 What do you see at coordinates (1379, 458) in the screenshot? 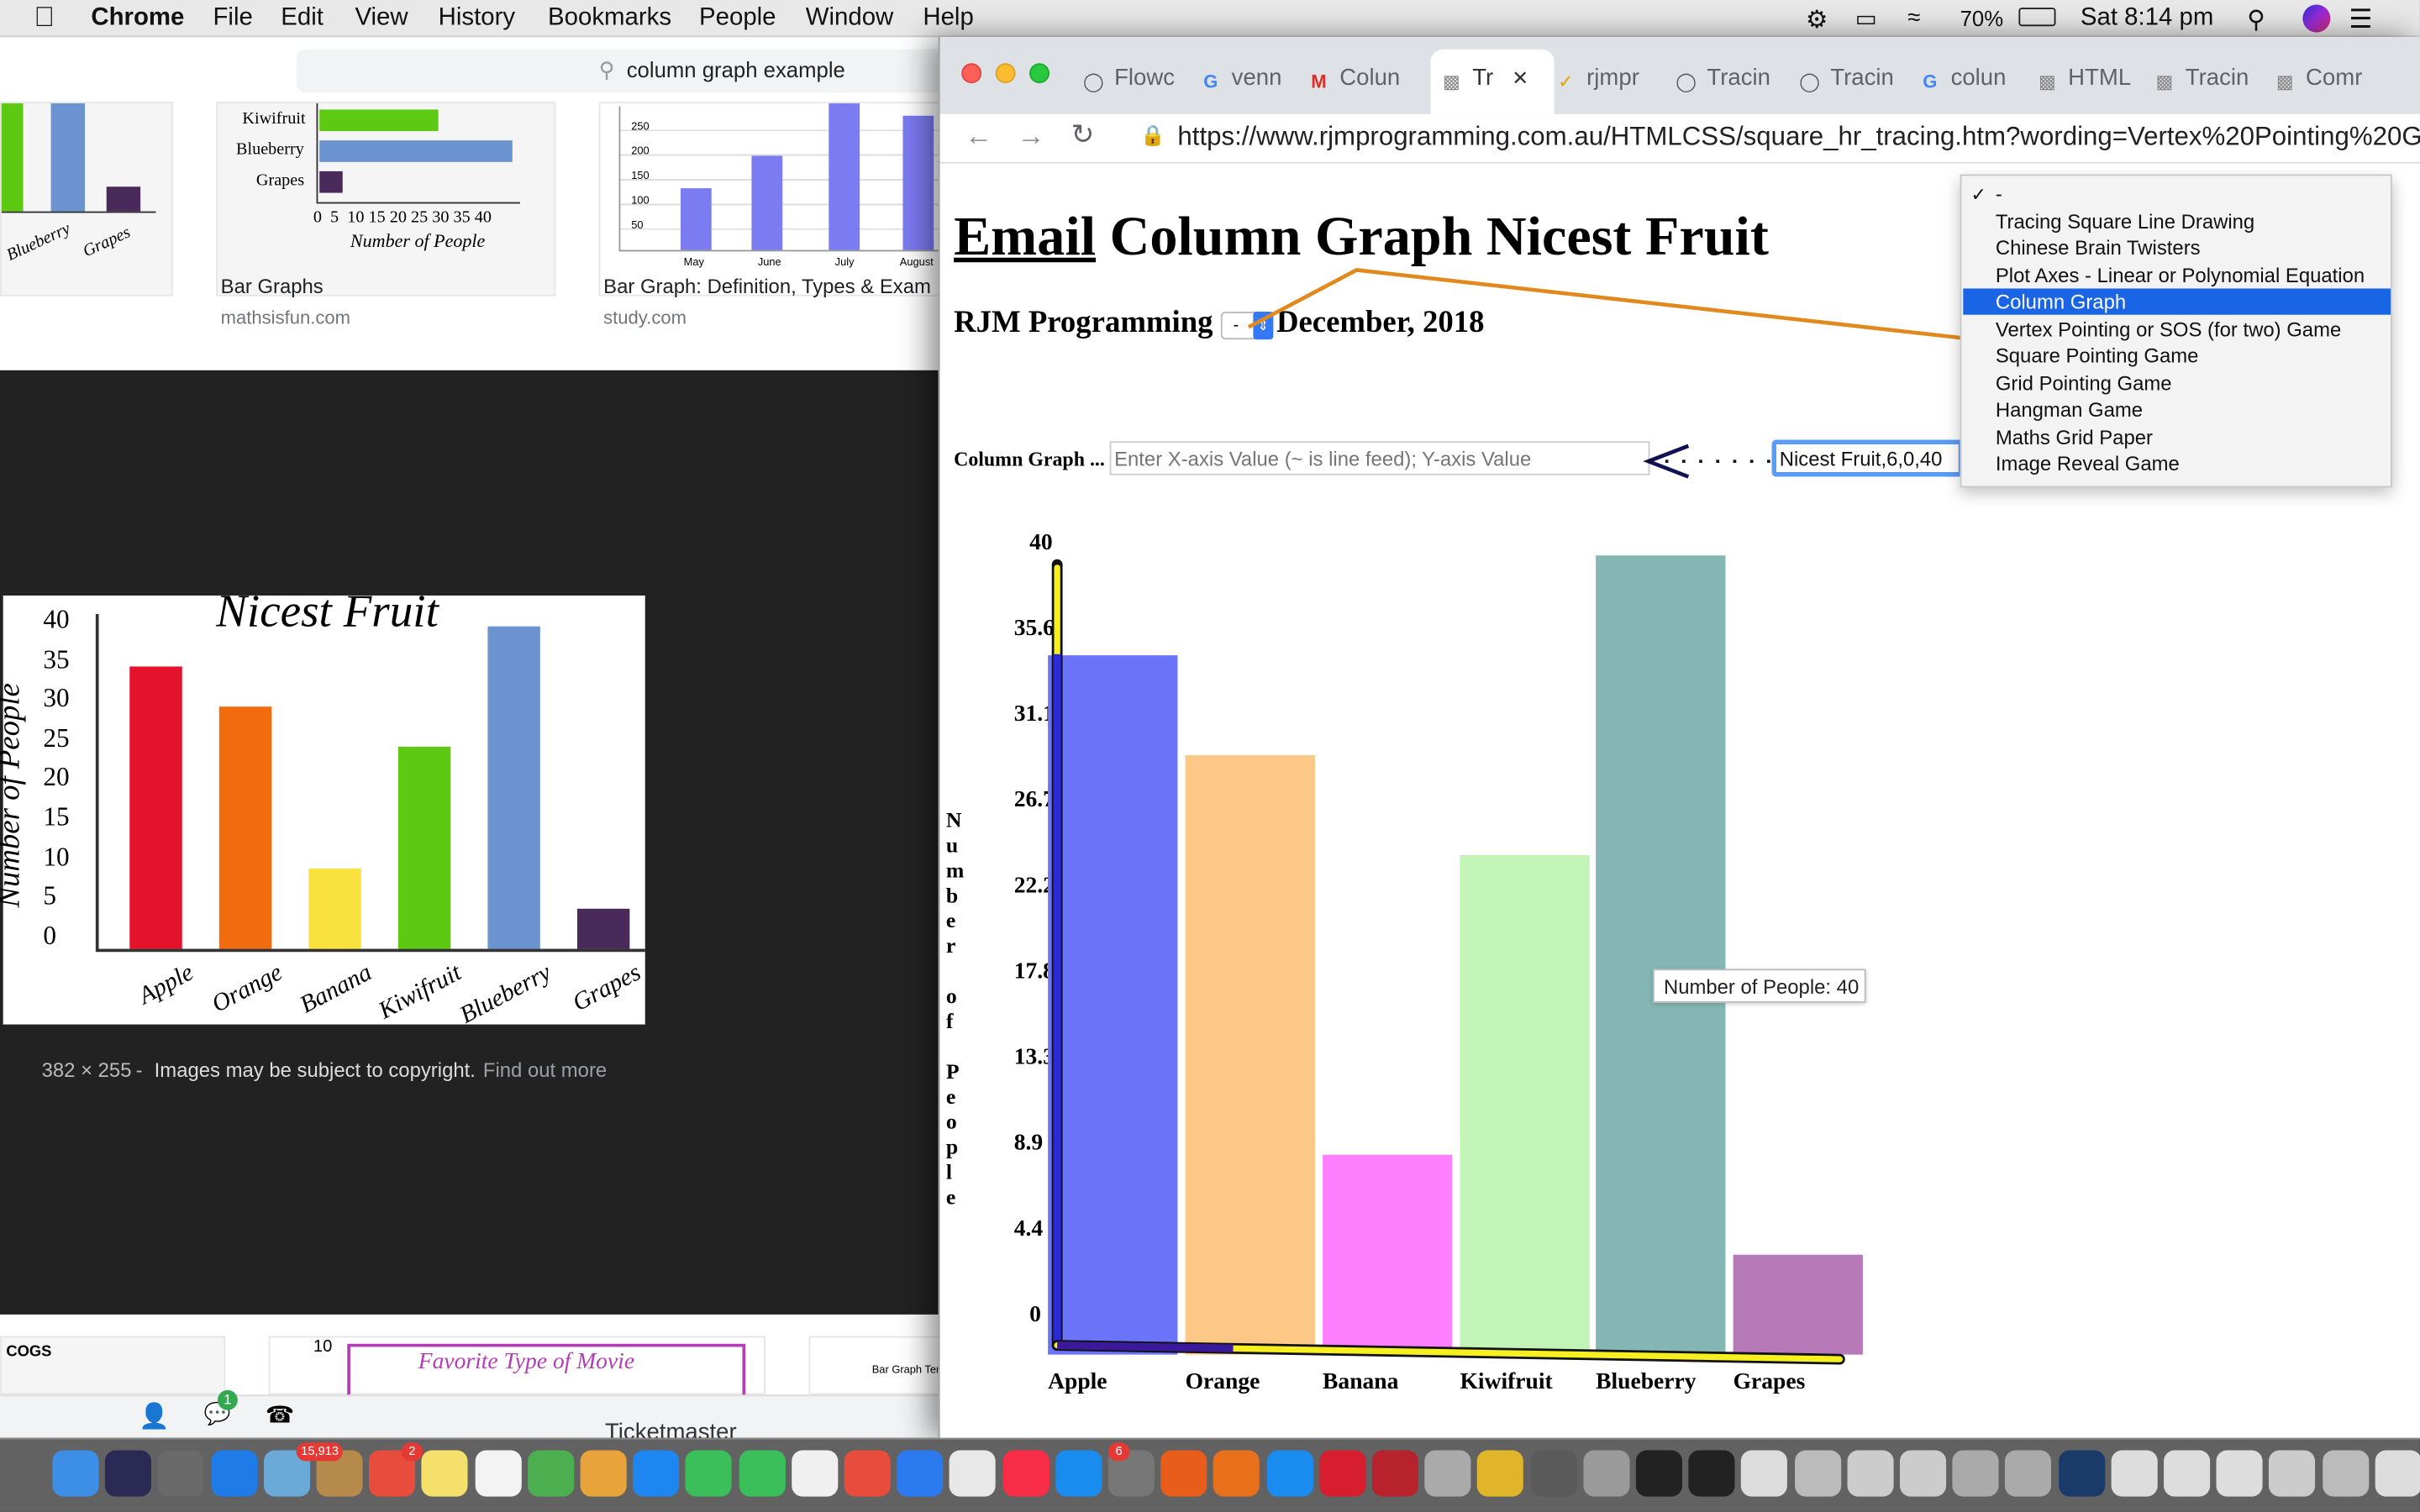
I see `xy-value-input` at bounding box center [1379, 458].